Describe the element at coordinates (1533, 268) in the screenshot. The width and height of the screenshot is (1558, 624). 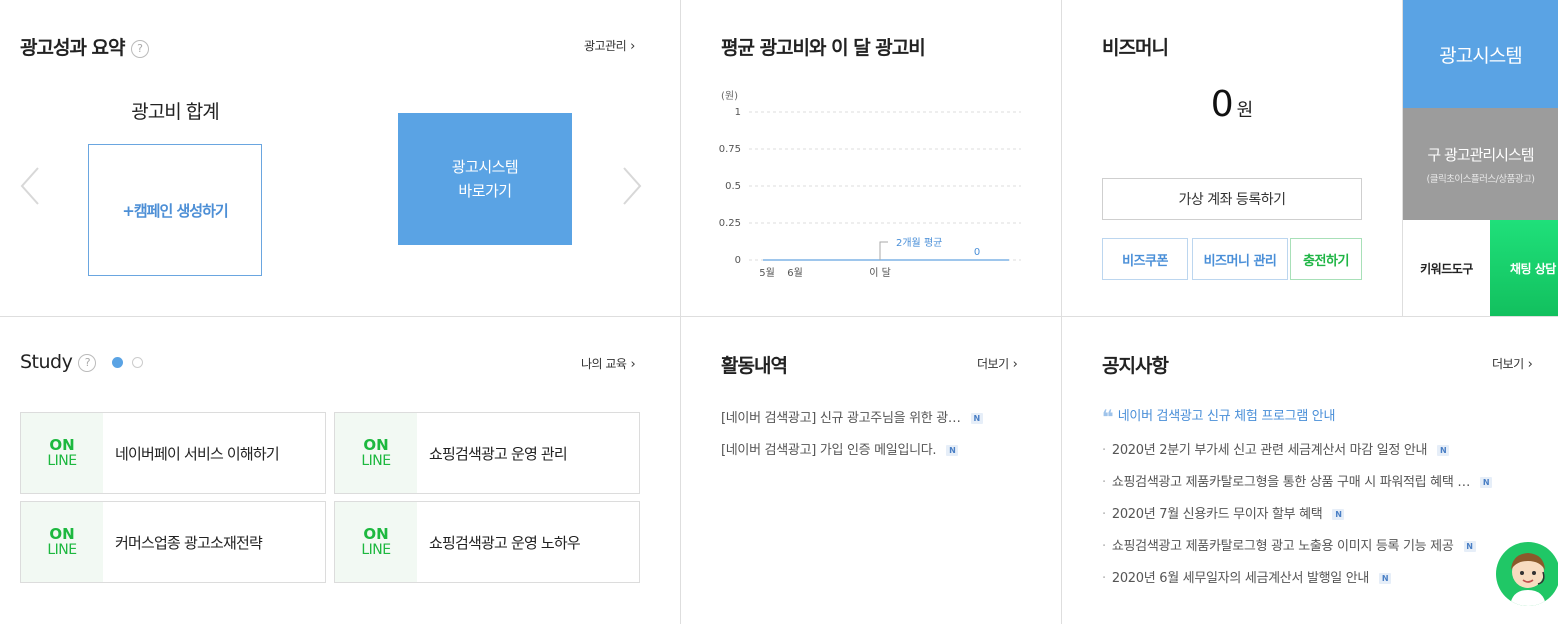
I see `chat-consult-label: 채팅 상담` at that location.